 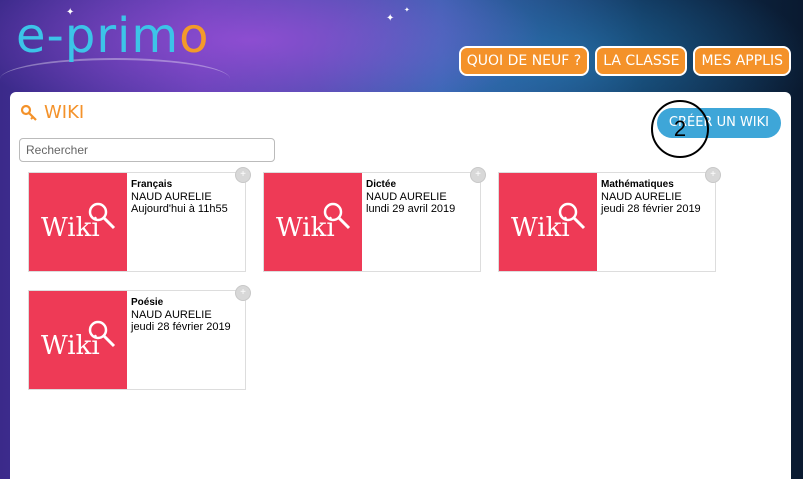 What do you see at coordinates (641, 61) in the screenshot?
I see `nav-la-classe-button: LA CLASSE` at bounding box center [641, 61].